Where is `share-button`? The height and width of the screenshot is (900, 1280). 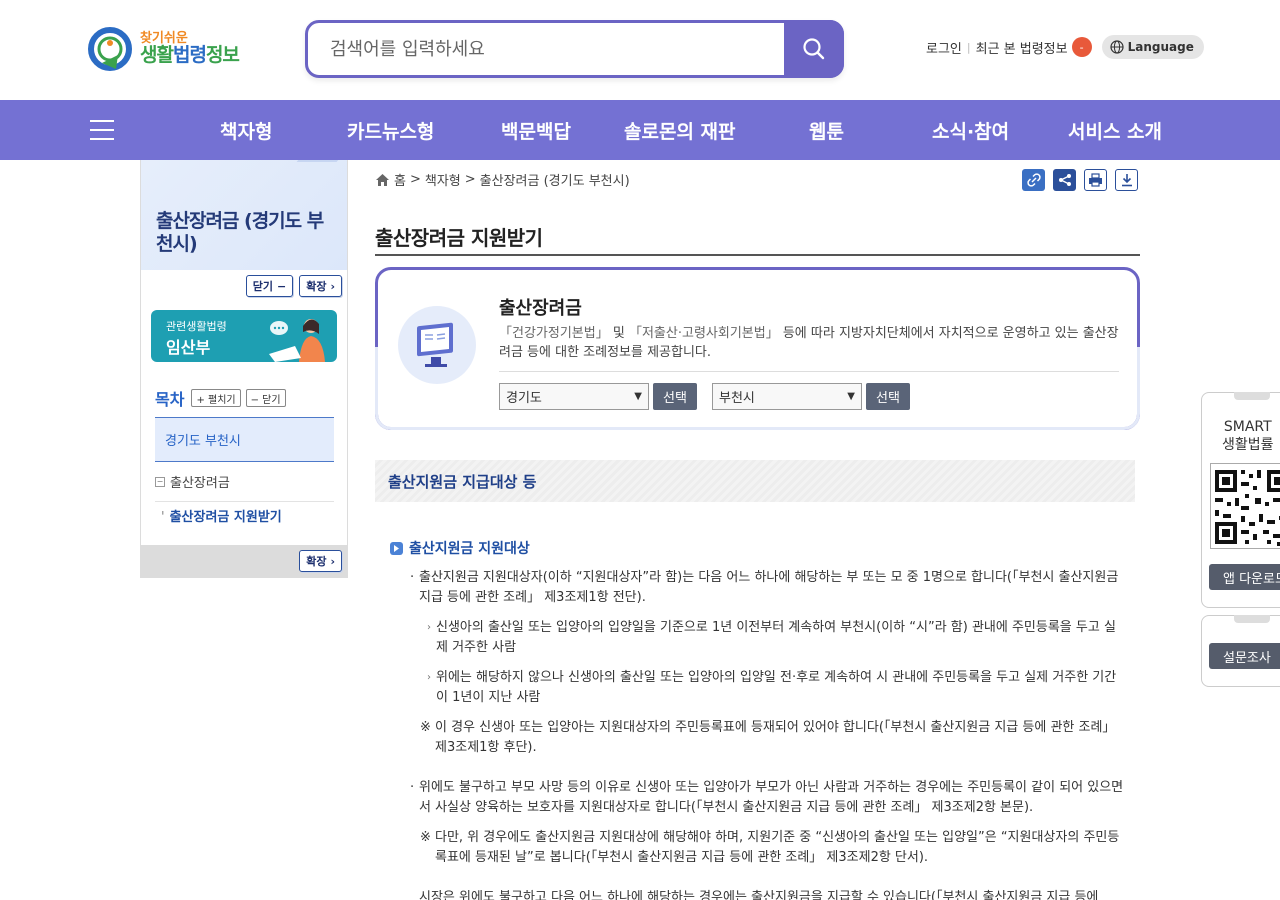
share-button is located at coordinates (1064, 180).